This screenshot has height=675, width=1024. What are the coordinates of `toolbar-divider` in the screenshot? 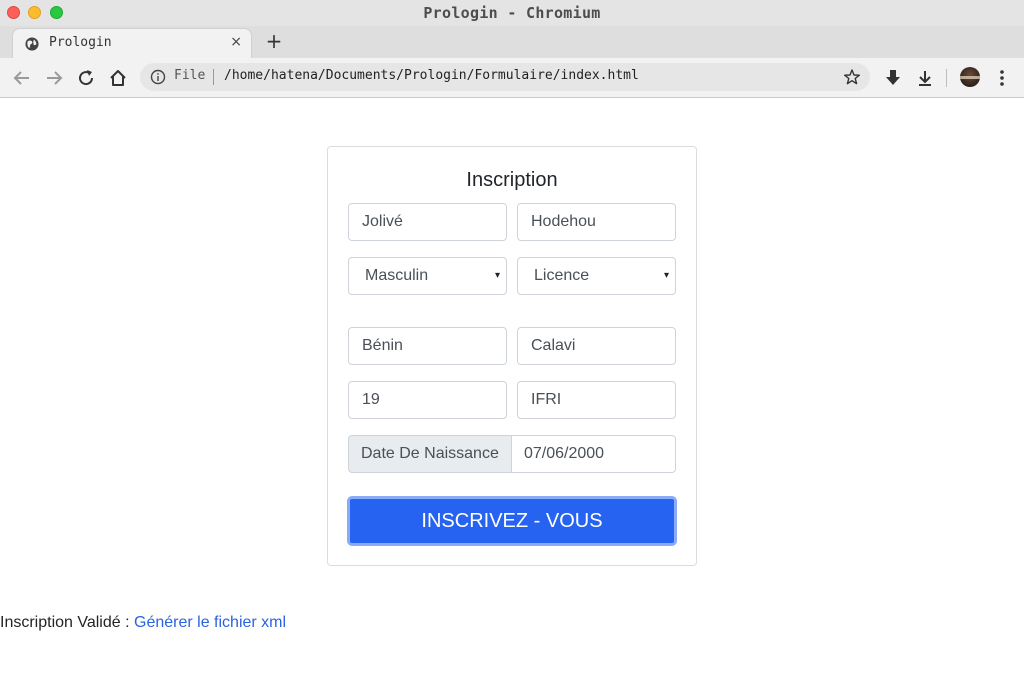 It's located at (946, 78).